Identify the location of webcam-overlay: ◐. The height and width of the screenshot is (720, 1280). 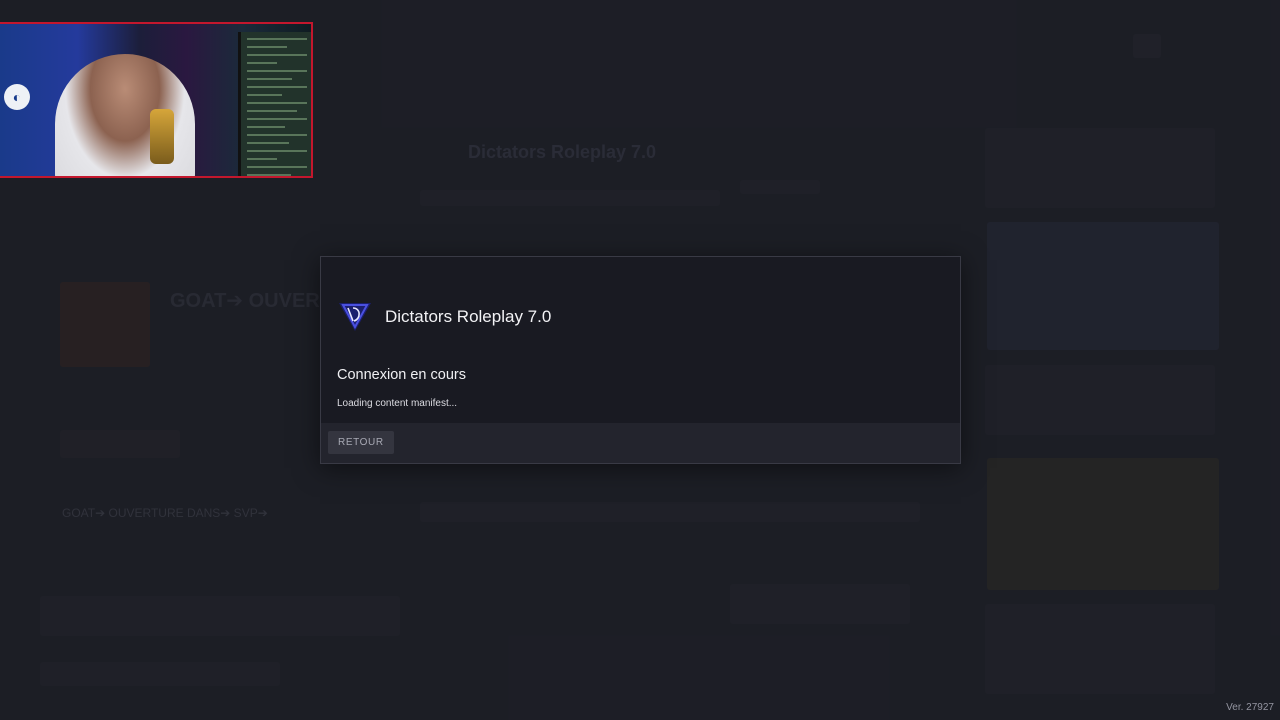
(156, 100).